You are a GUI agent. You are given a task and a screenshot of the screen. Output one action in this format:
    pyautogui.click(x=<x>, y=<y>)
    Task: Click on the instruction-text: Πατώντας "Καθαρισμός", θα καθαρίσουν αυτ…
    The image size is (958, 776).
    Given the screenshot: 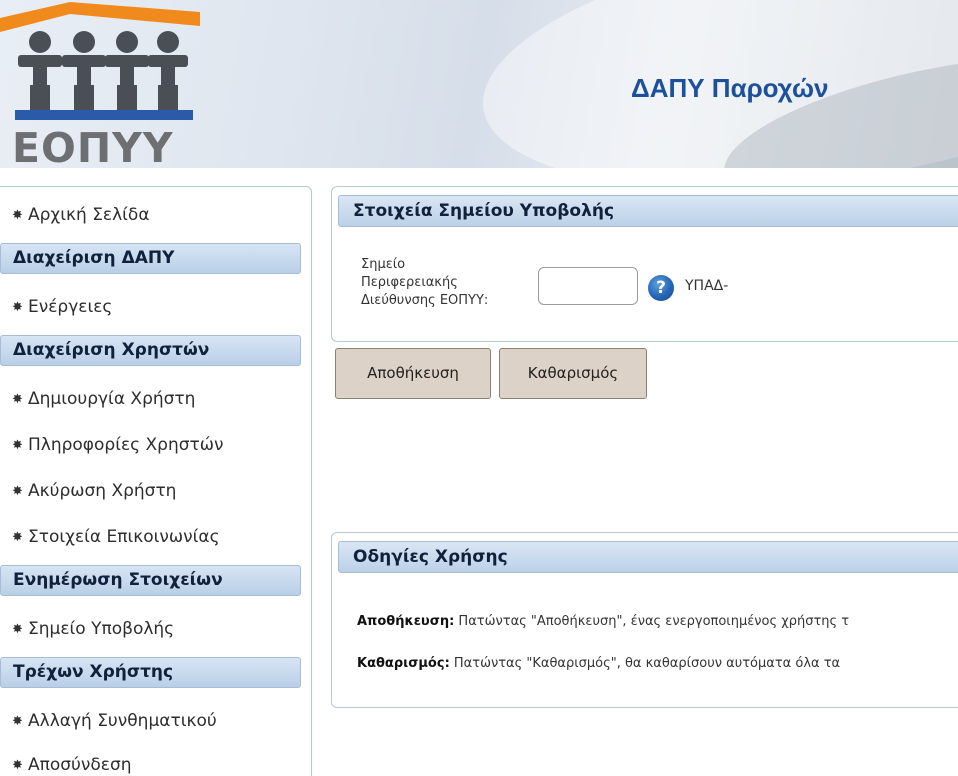 What is the action you would take?
    pyautogui.click(x=645, y=663)
    